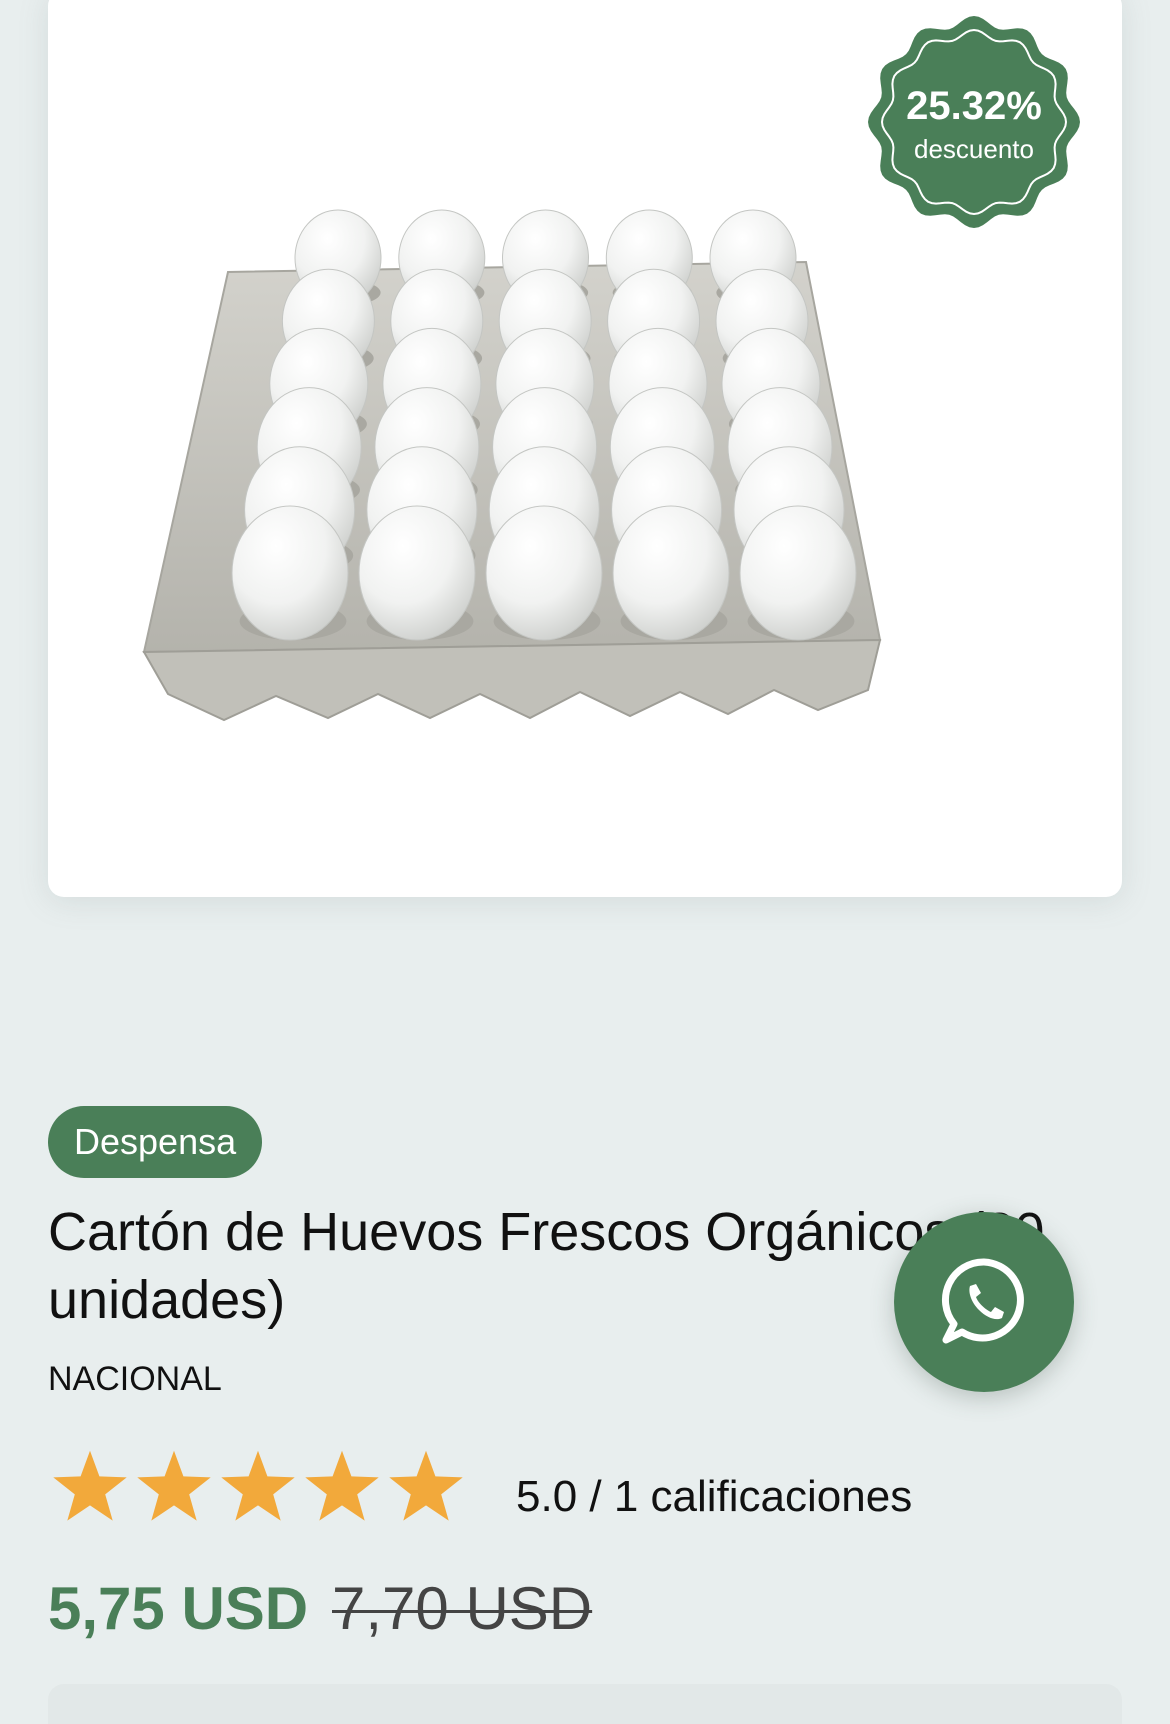 The width and height of the screenshot is (1170, 1724). I want to click on discount-percent: 25.32%, so click(974, 106).